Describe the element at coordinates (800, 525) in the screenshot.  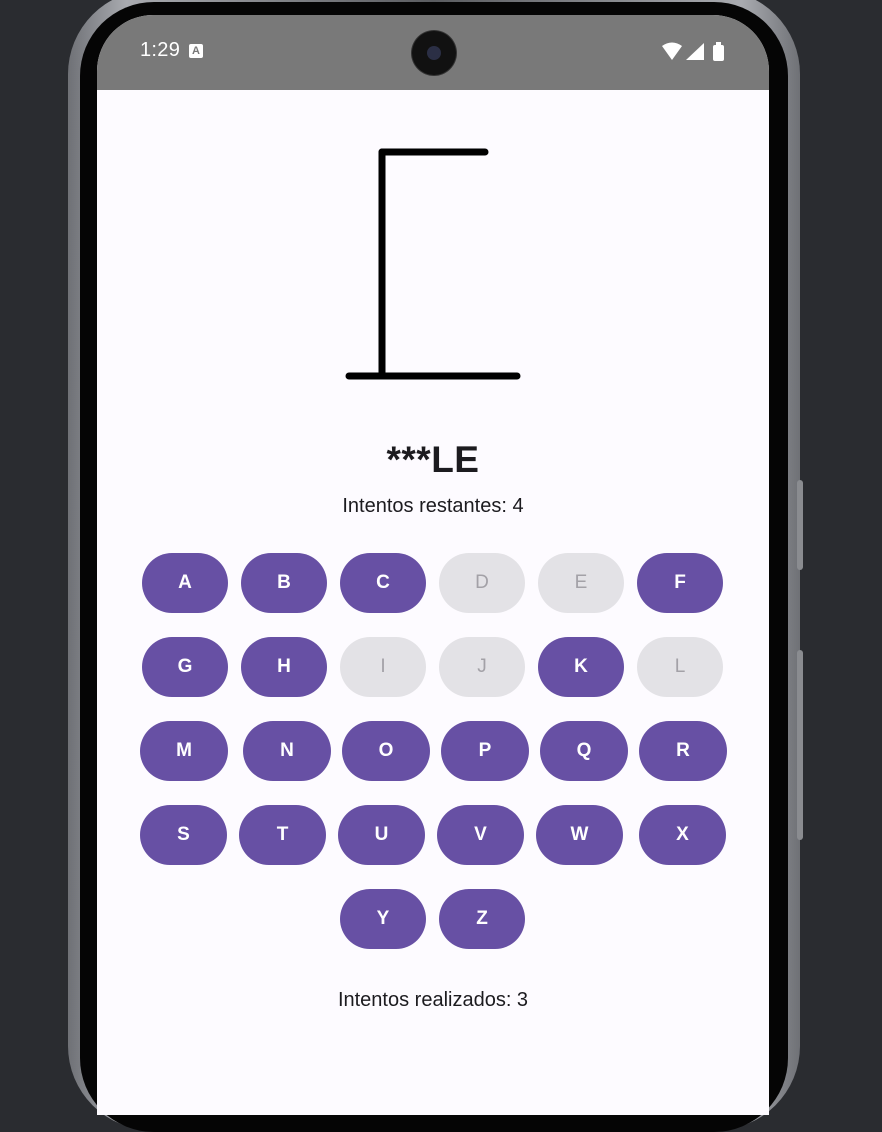
I see `volume-button` at that location.